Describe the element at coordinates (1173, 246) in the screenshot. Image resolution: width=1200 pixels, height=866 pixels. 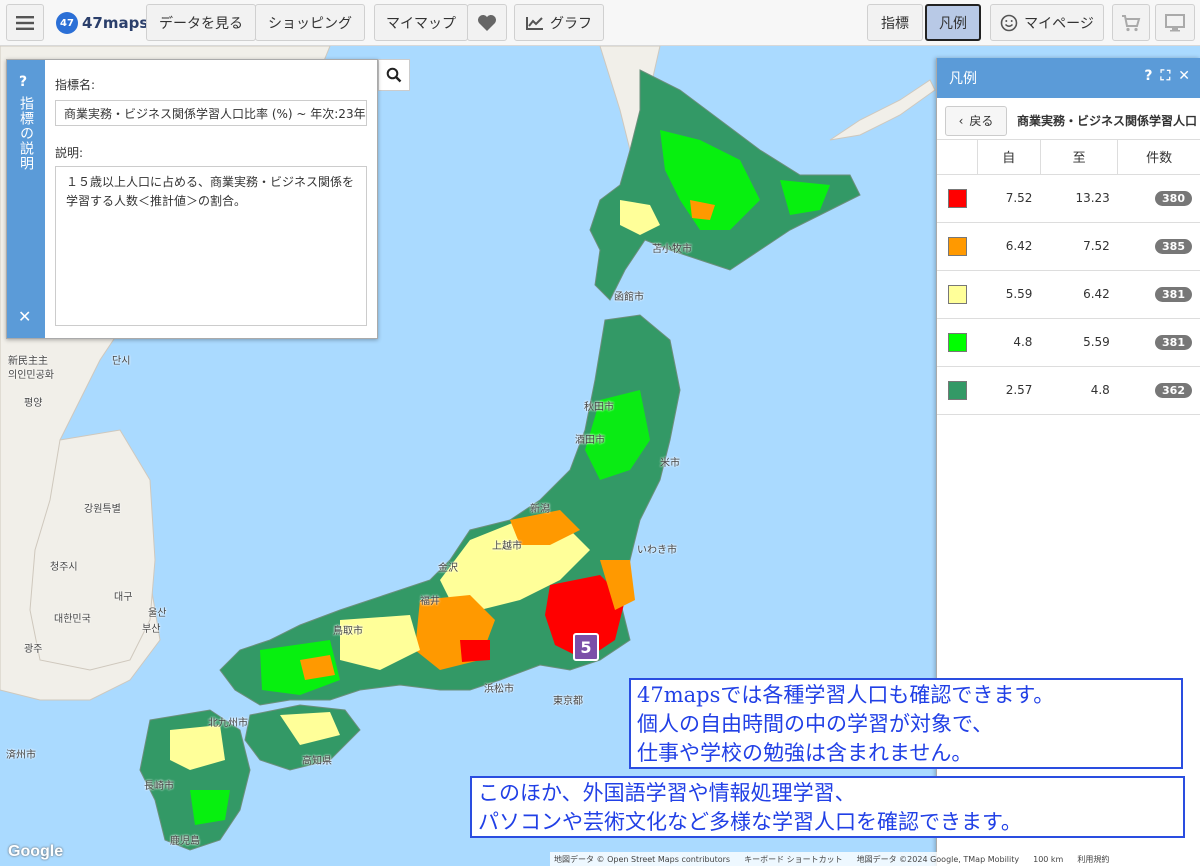
I see `legend-count: 385` at that location.